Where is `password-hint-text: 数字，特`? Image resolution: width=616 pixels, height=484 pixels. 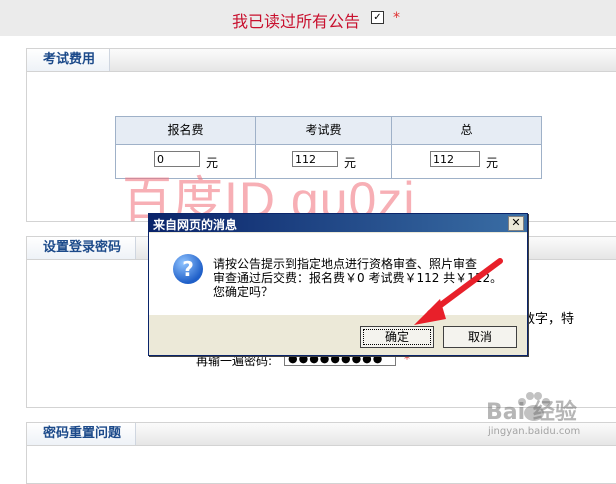
password-hint-text: 数字，特 is located at coordinates (548, 319).